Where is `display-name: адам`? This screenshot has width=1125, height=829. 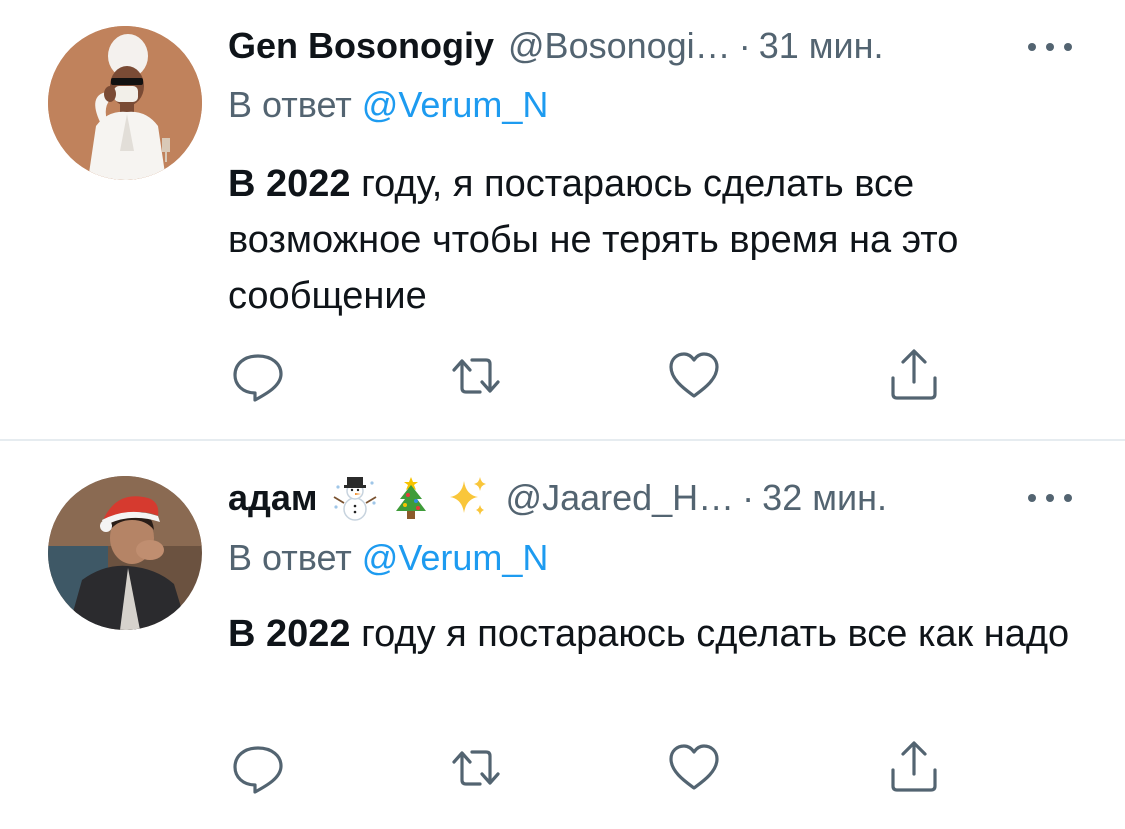
display-name: адам is located at coordinates (273, 498).